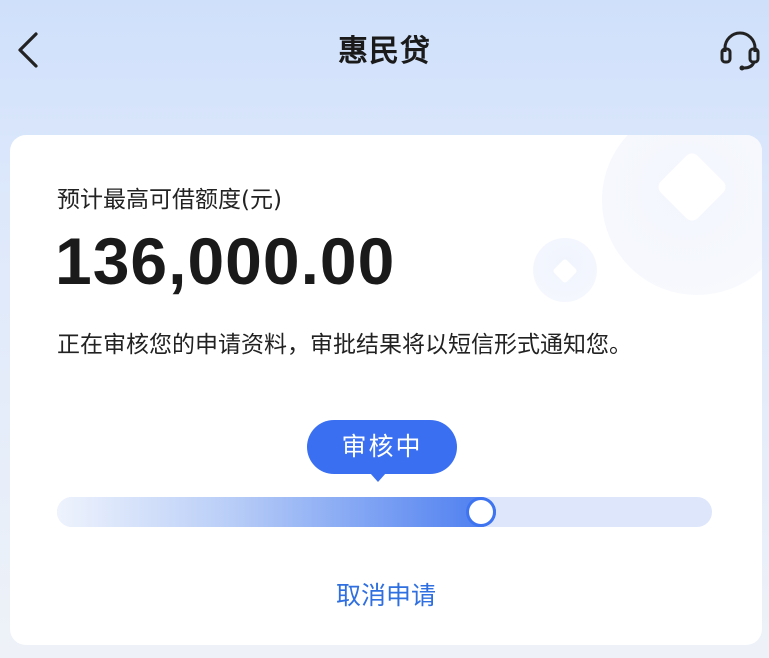  I want to click on customer-service-button, so click(740, 50).